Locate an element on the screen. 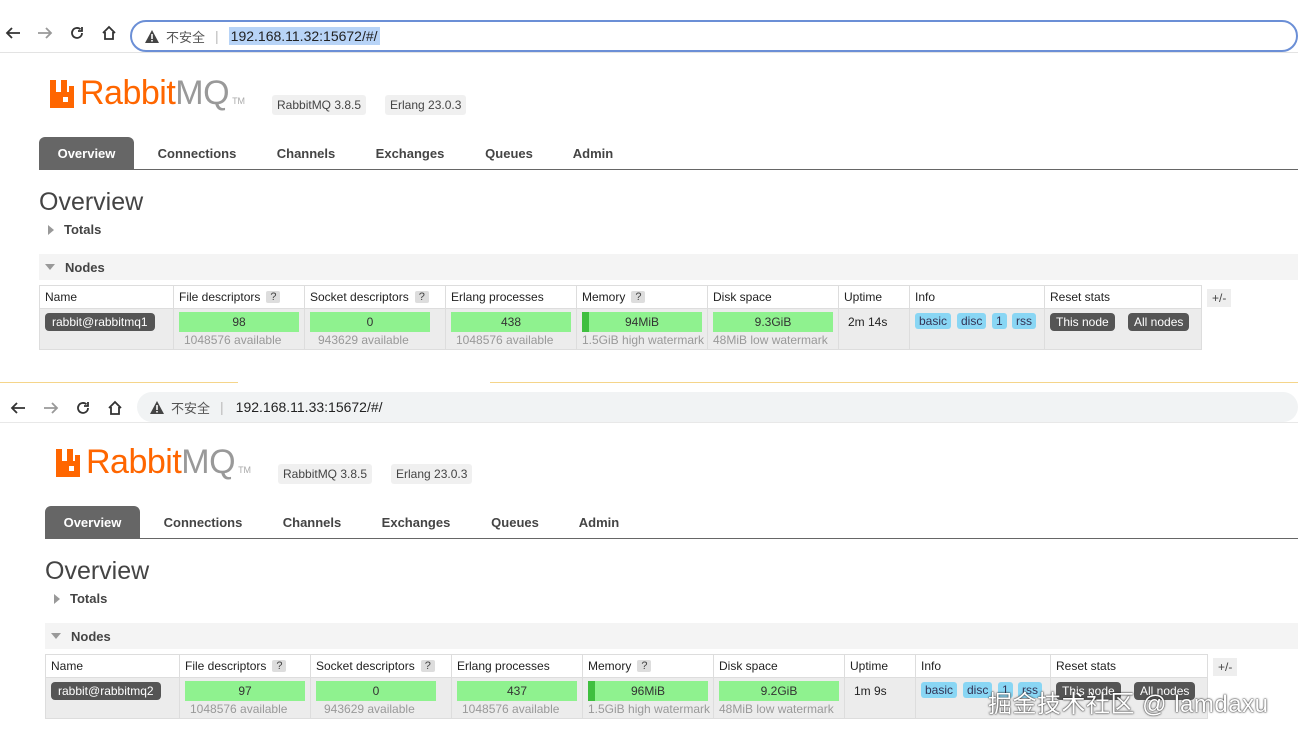  address-bar: 不安全 | 192.168.11.33:15672/#/ is located at coordinates (717, 407).